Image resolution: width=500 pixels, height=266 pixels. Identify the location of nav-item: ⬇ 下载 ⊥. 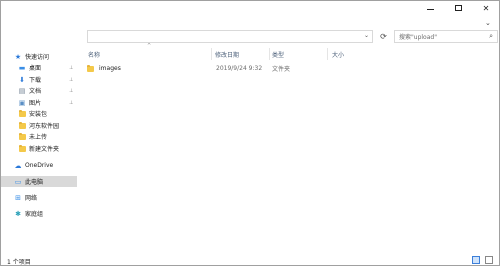
(39, 79).